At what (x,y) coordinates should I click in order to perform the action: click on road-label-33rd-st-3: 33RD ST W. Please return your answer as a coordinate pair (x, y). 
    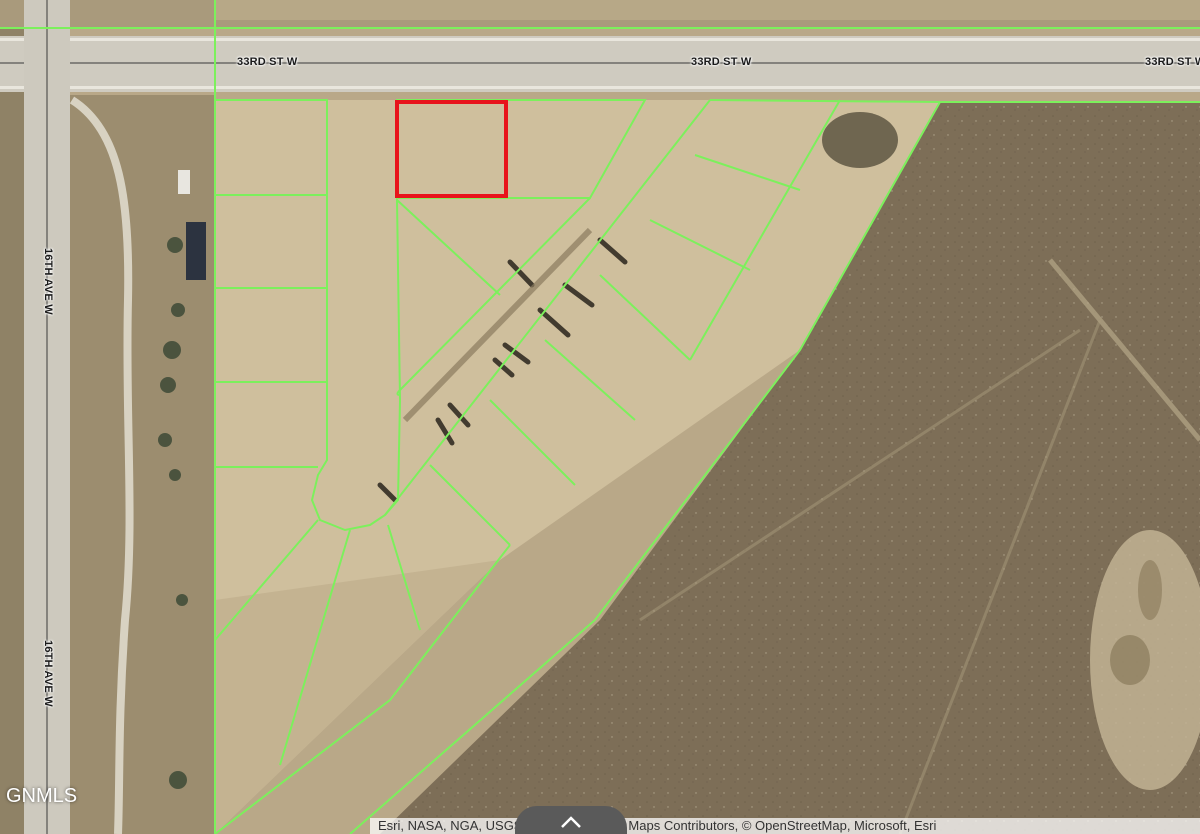
    Looking at the image, I should click on (1172, 62).